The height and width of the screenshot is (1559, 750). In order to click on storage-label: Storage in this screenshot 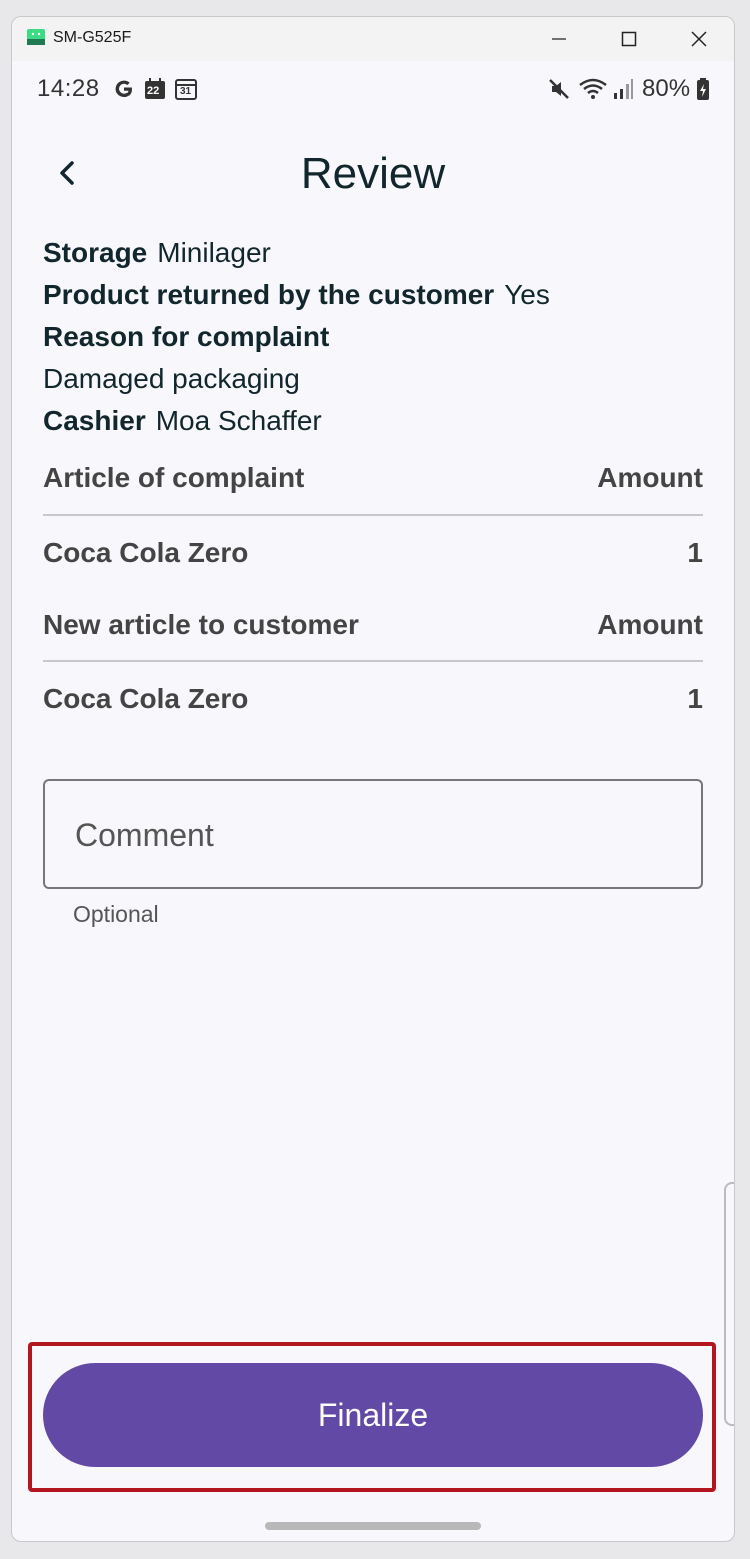, I will do `click(95, 252)`.